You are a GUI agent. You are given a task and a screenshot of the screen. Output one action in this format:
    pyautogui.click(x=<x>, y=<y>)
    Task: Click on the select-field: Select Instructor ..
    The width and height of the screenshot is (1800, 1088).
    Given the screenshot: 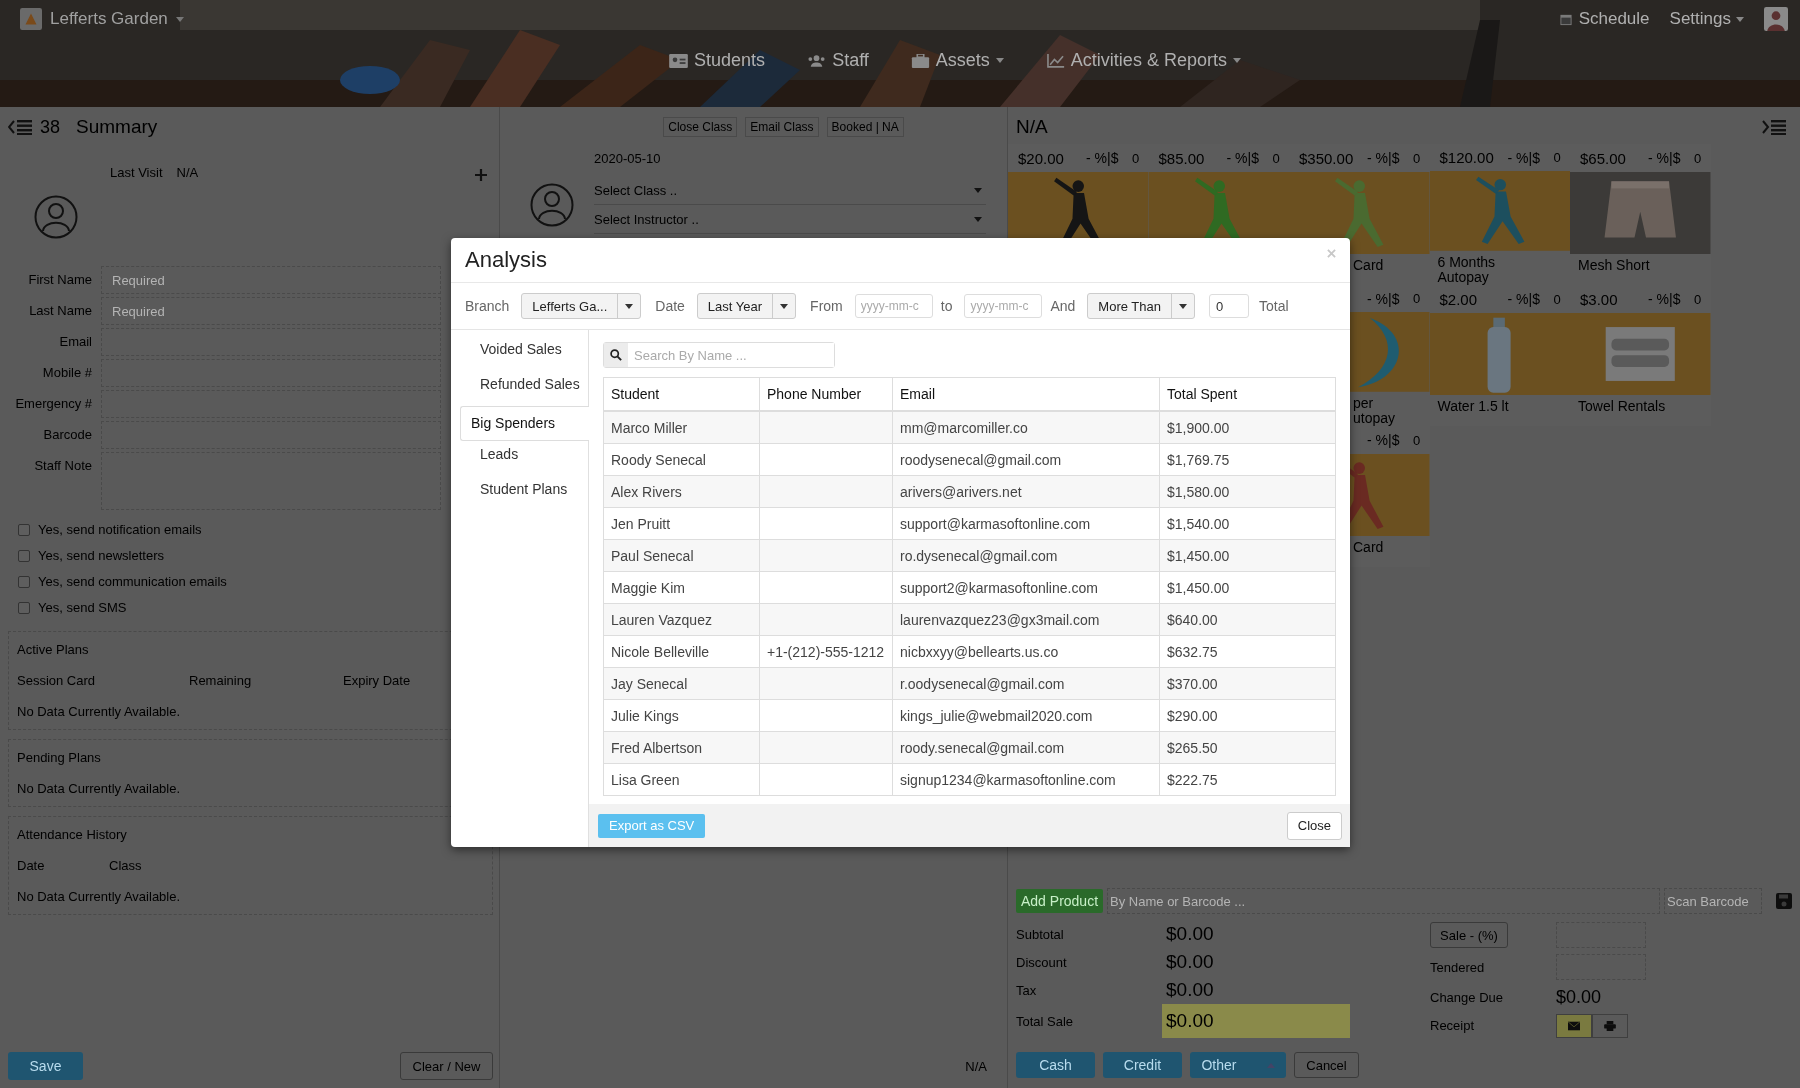 What is the action you would take?
    pyautogui.click(x=790, y=219)
    